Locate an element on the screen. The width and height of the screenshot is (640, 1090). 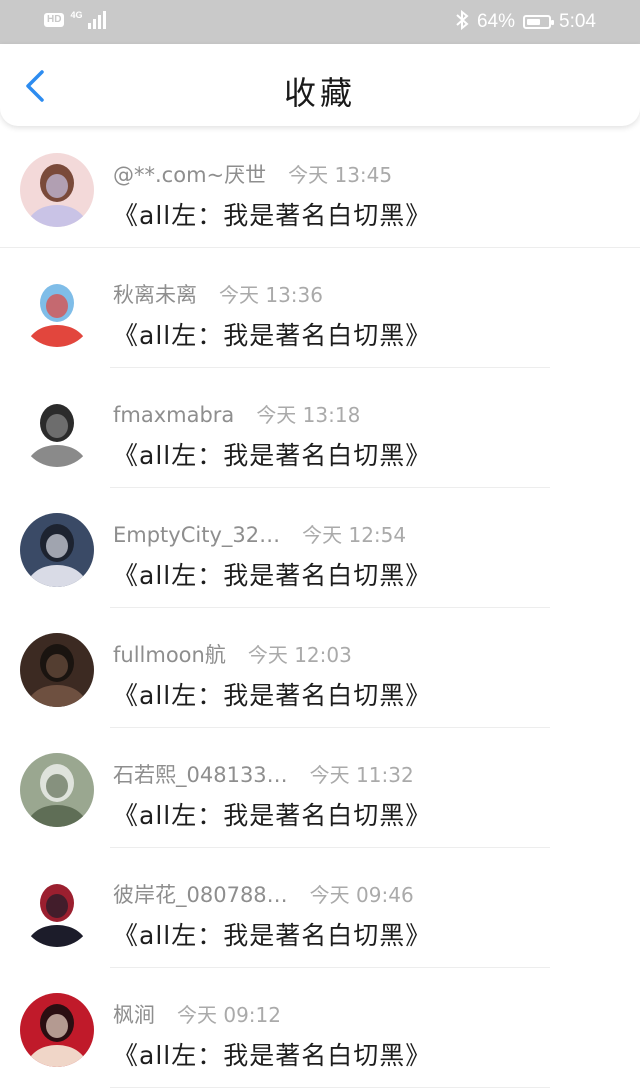
list-item: 彼岸花_080788… 今天 09:46 《all左：我是著名白切黑》 is located at coordinates (320, 908).